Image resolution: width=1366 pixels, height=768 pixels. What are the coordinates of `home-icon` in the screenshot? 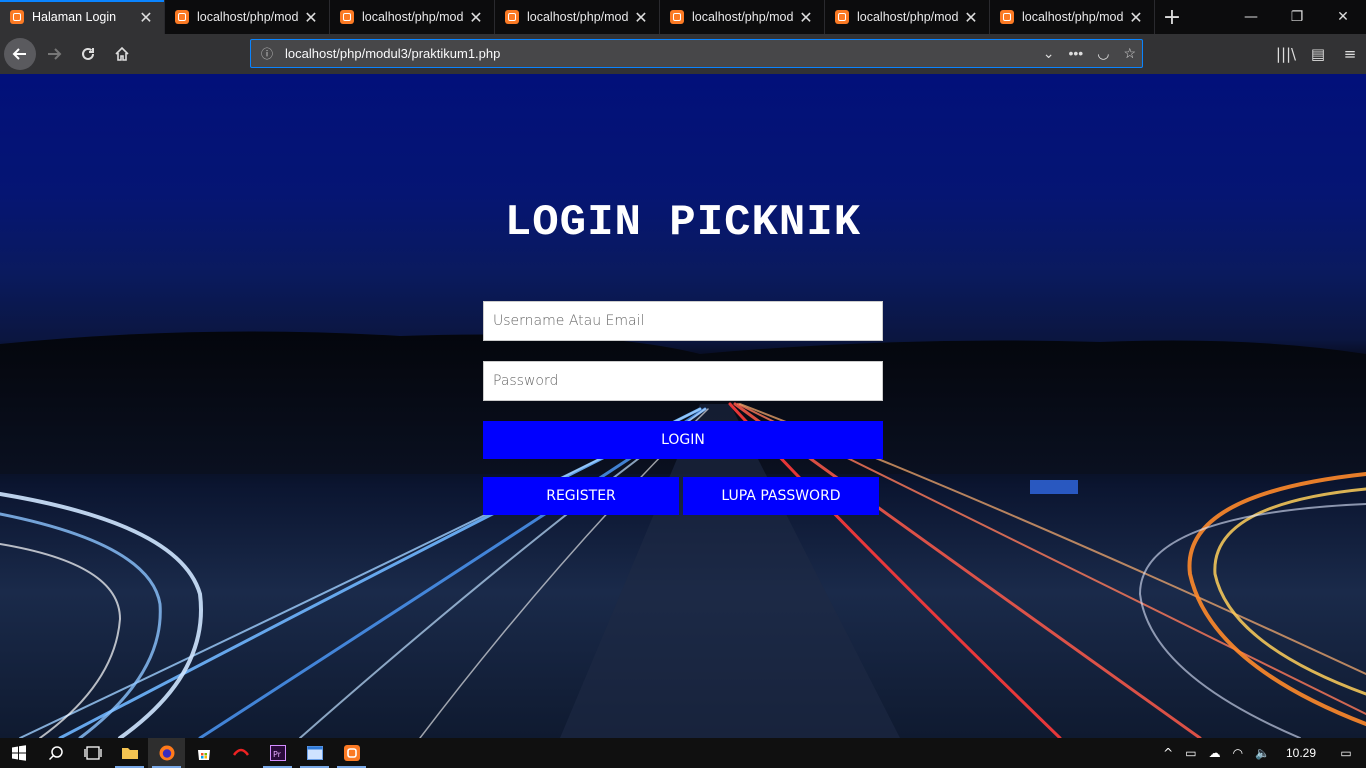 It's located at (122, 54).